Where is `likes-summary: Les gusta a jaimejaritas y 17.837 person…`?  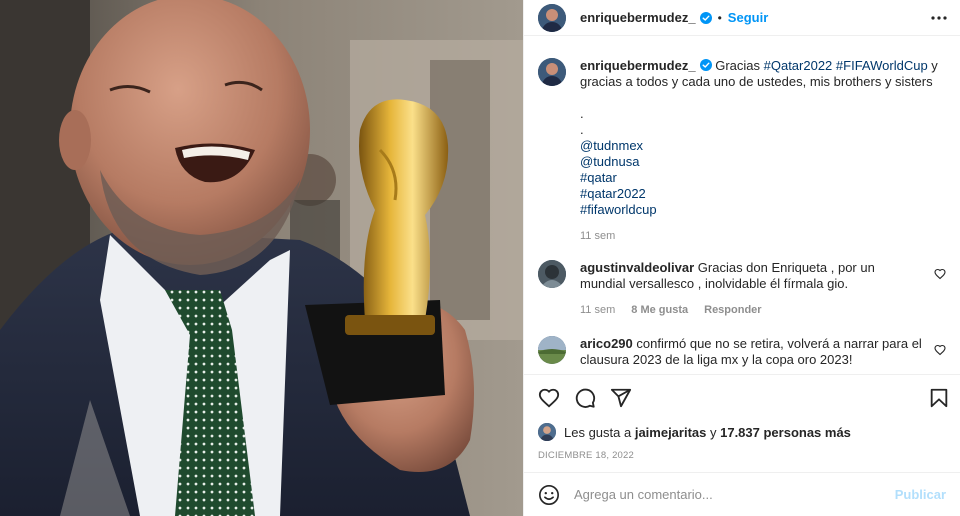 likes-summary: Les gusta a jaimejaritas y 17.837 person… is located at coordinates (742, 432).